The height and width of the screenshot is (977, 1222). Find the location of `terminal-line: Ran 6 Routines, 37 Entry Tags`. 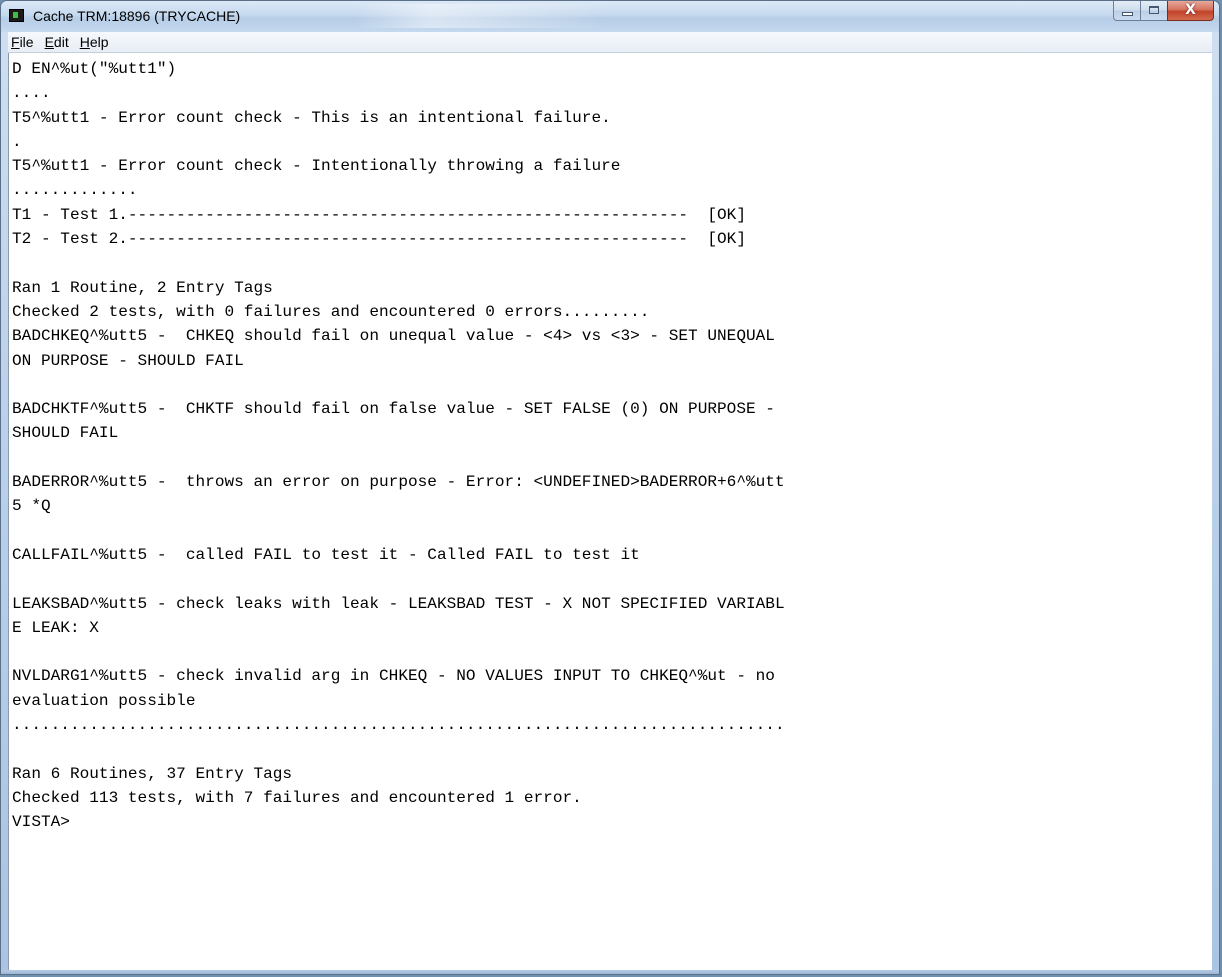

terminal-line: Ran 6 Routines, 37 Entry Tags is located at coordinates (152, 773).